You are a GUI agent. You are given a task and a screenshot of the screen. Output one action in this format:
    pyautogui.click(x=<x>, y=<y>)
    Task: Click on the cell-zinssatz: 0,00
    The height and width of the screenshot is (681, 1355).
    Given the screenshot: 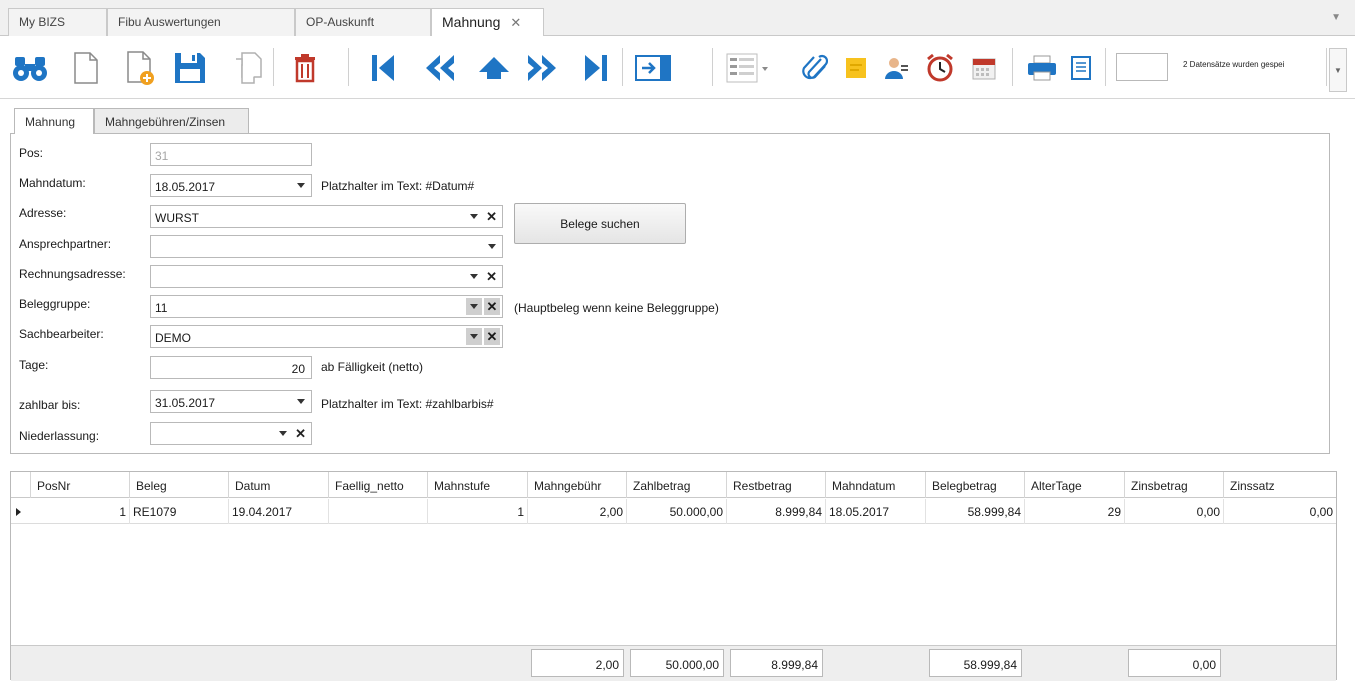 What is the action you would take?
    pyautogui.click(x=1280, y=511)
    